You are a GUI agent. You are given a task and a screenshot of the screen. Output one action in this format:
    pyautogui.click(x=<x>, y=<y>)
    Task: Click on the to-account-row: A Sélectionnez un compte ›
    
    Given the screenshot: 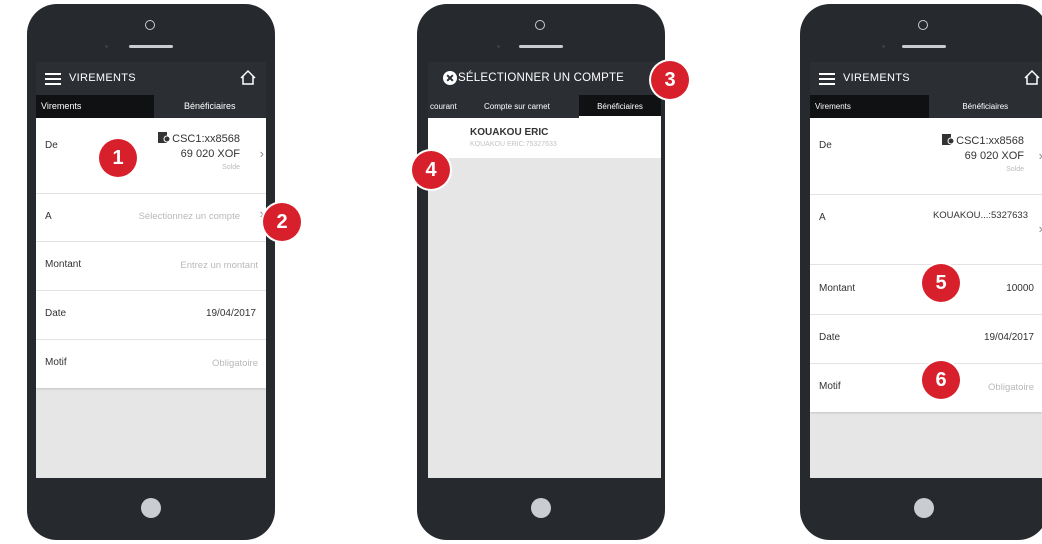 What is the action you would take?
    pyautogui.click(x=151, y=218)
    